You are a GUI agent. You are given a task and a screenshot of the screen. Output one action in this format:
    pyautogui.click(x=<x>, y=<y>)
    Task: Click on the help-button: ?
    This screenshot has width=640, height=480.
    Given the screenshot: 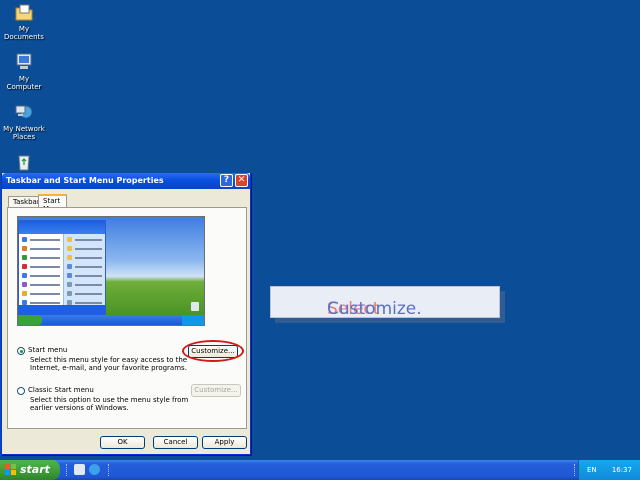 What is the action you would take?
    pyautogui.click(x=226, y=180)
    